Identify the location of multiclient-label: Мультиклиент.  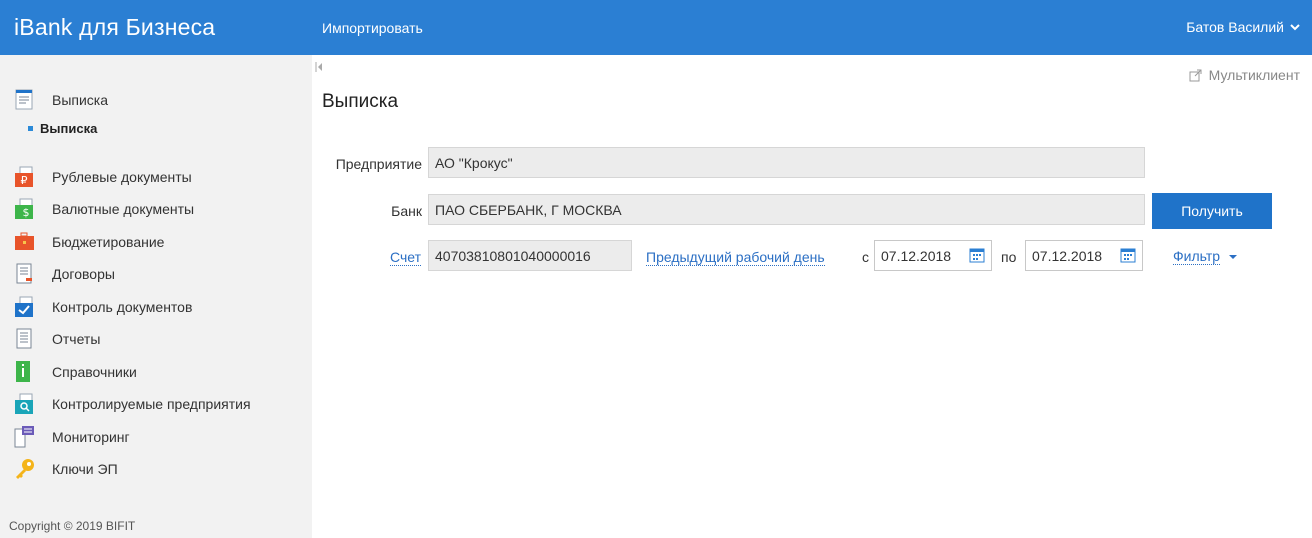
(1254, 75).